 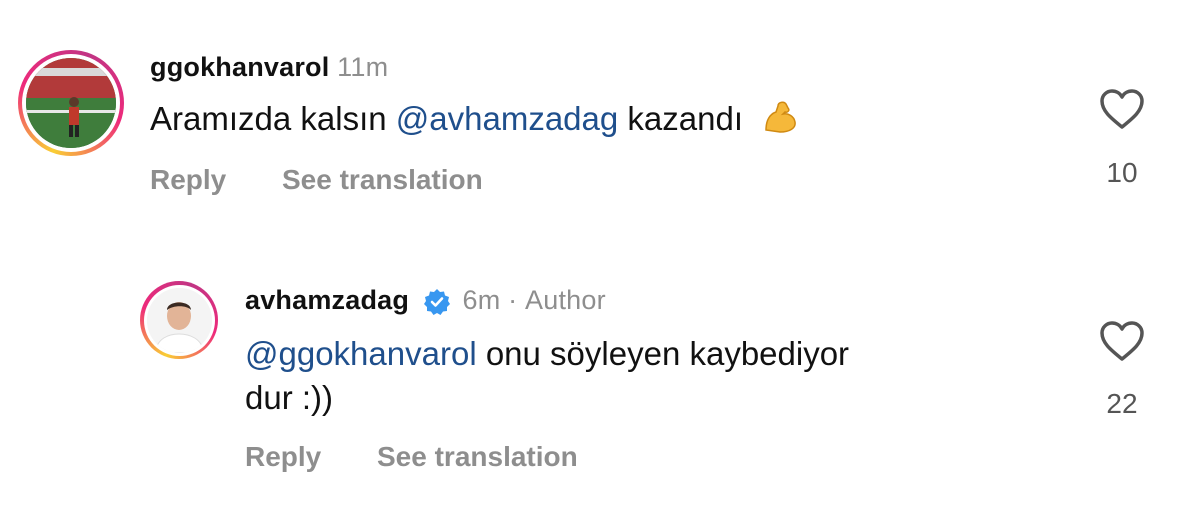 What do you see at coordinates (1122, 403) in the screenshot?
I see `like-count: 22` at bounding box center [1122, 403].